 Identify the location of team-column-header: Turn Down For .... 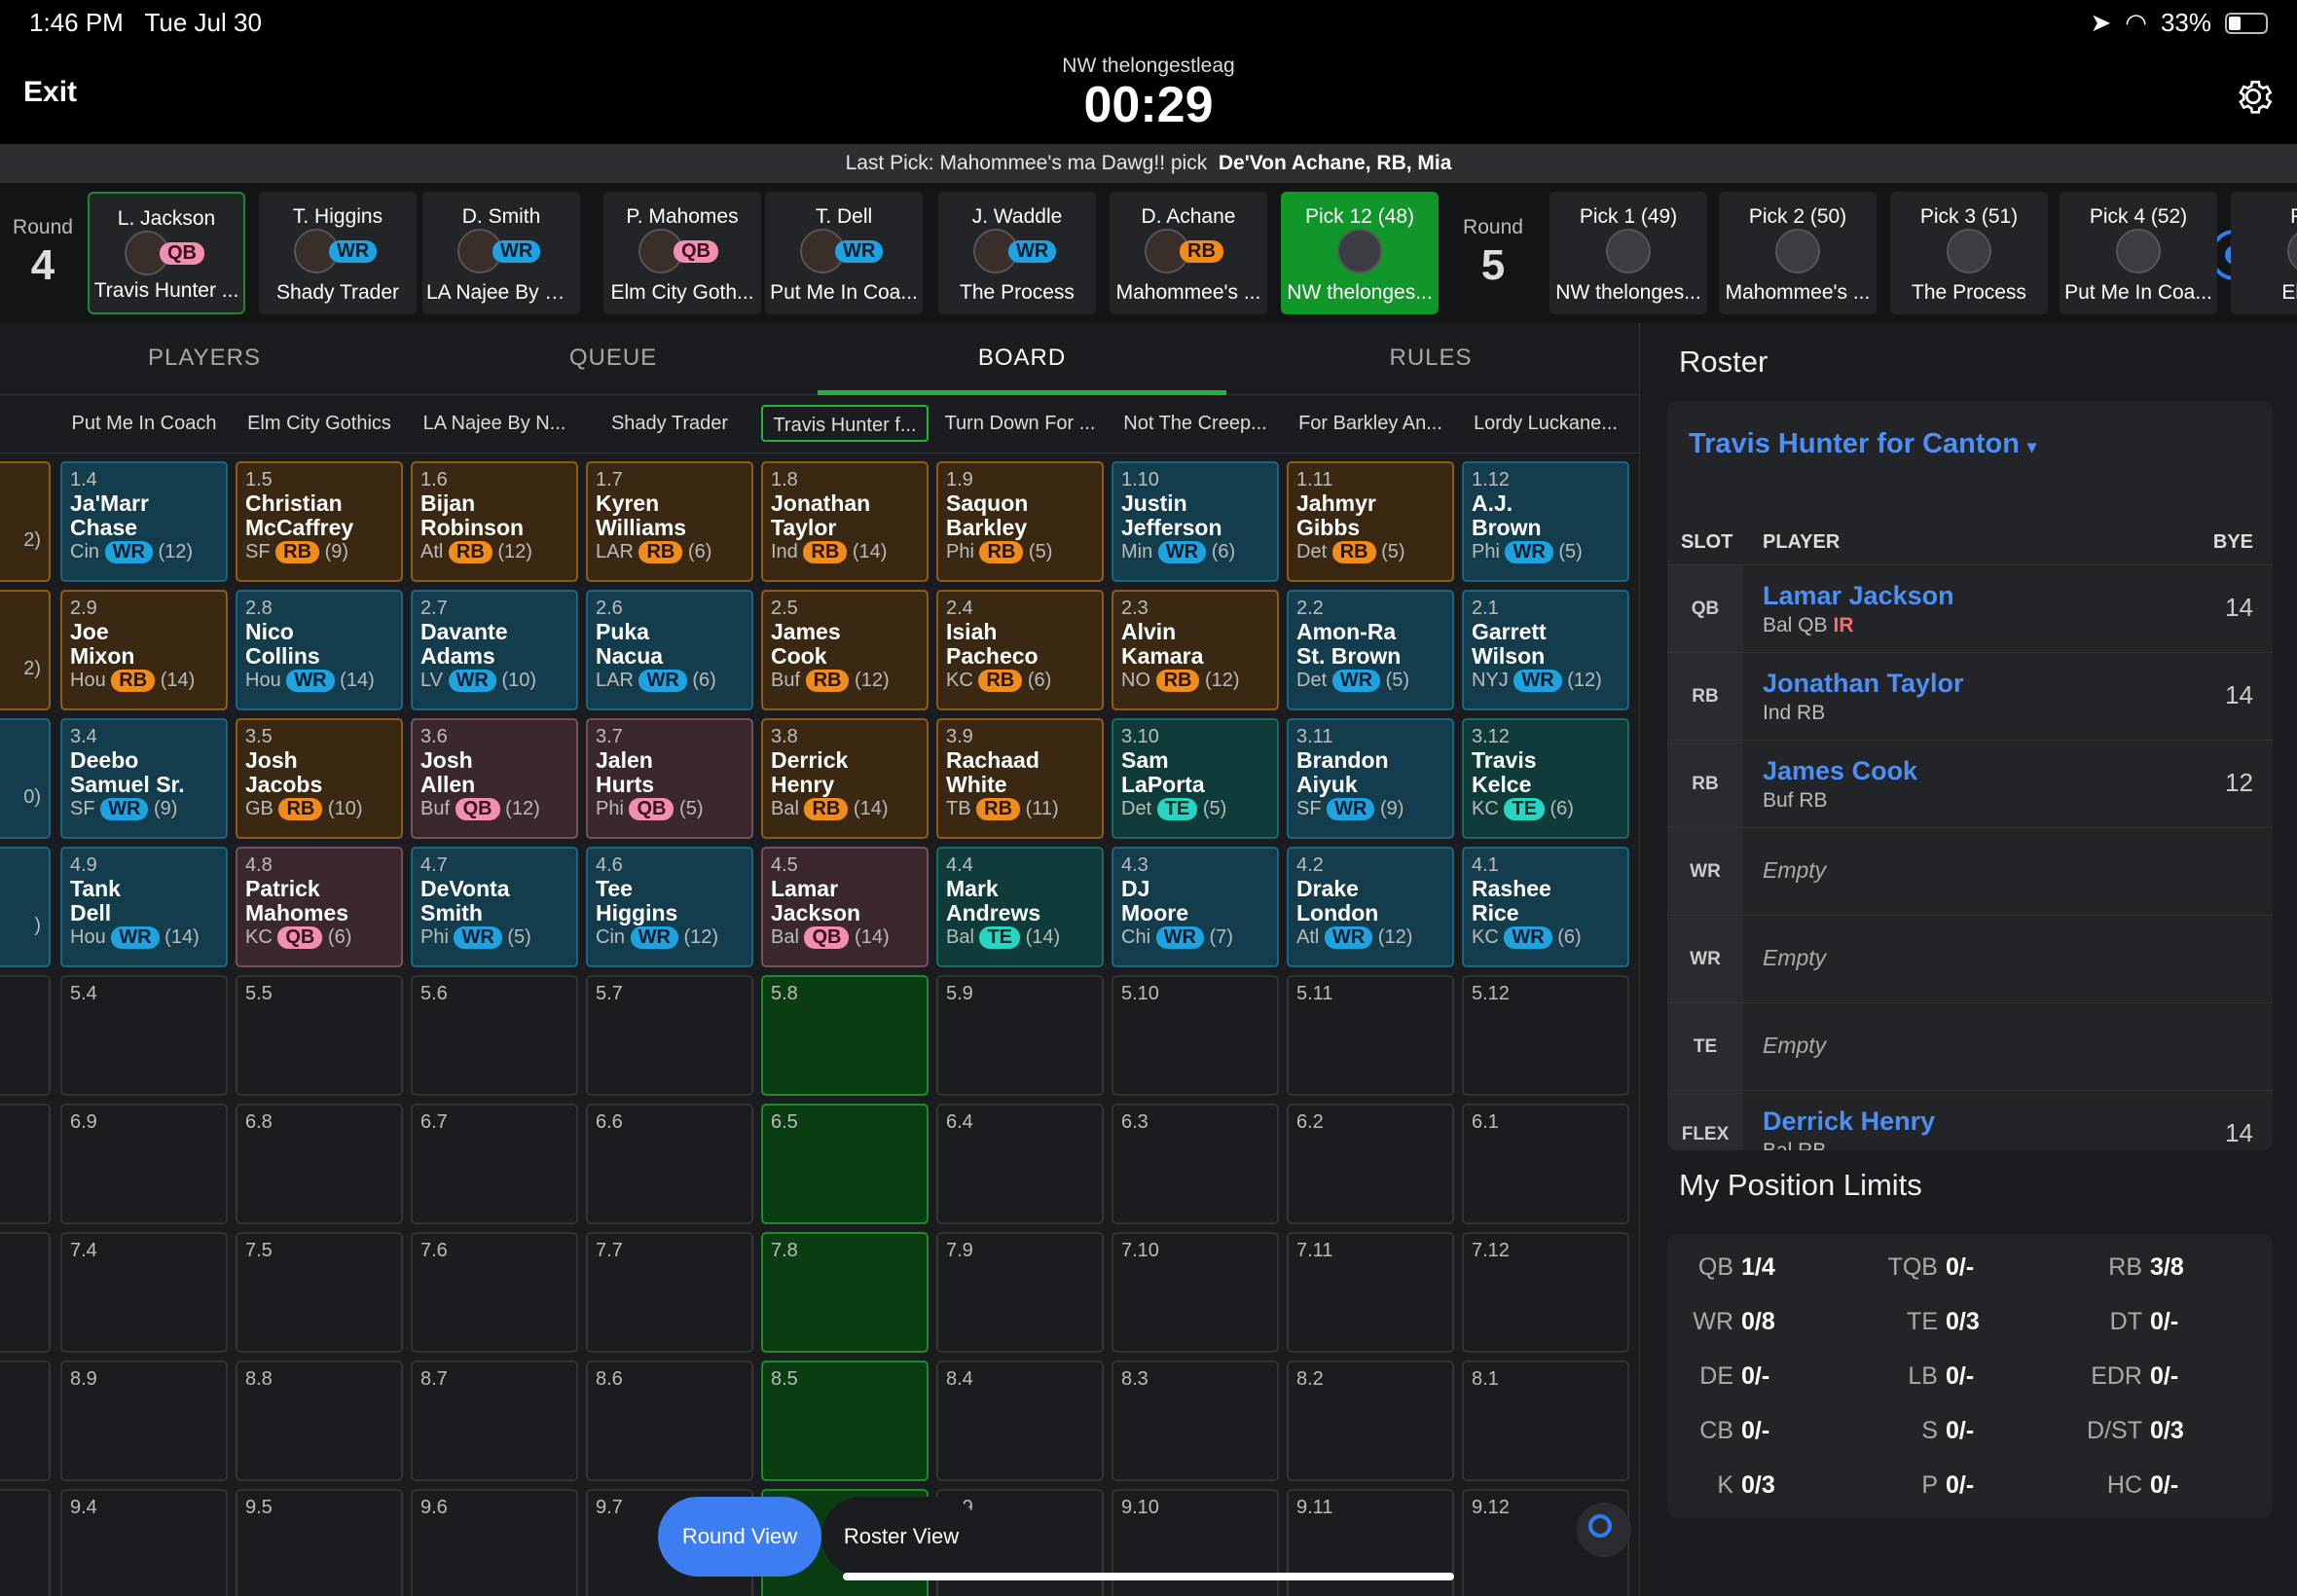
(1020, 423).